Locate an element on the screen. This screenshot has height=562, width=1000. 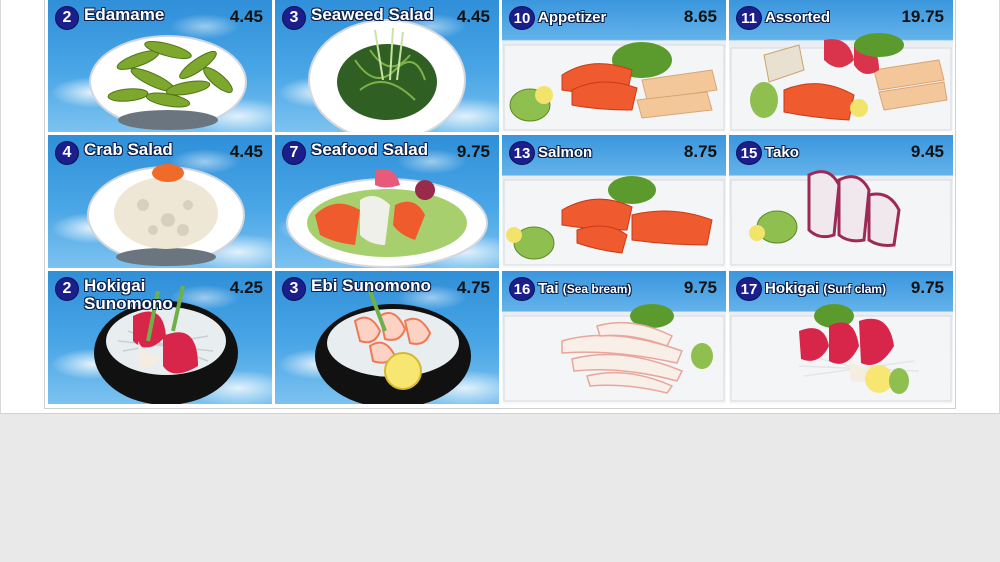
item-name: Assorted is located at coordinates (798, 17).